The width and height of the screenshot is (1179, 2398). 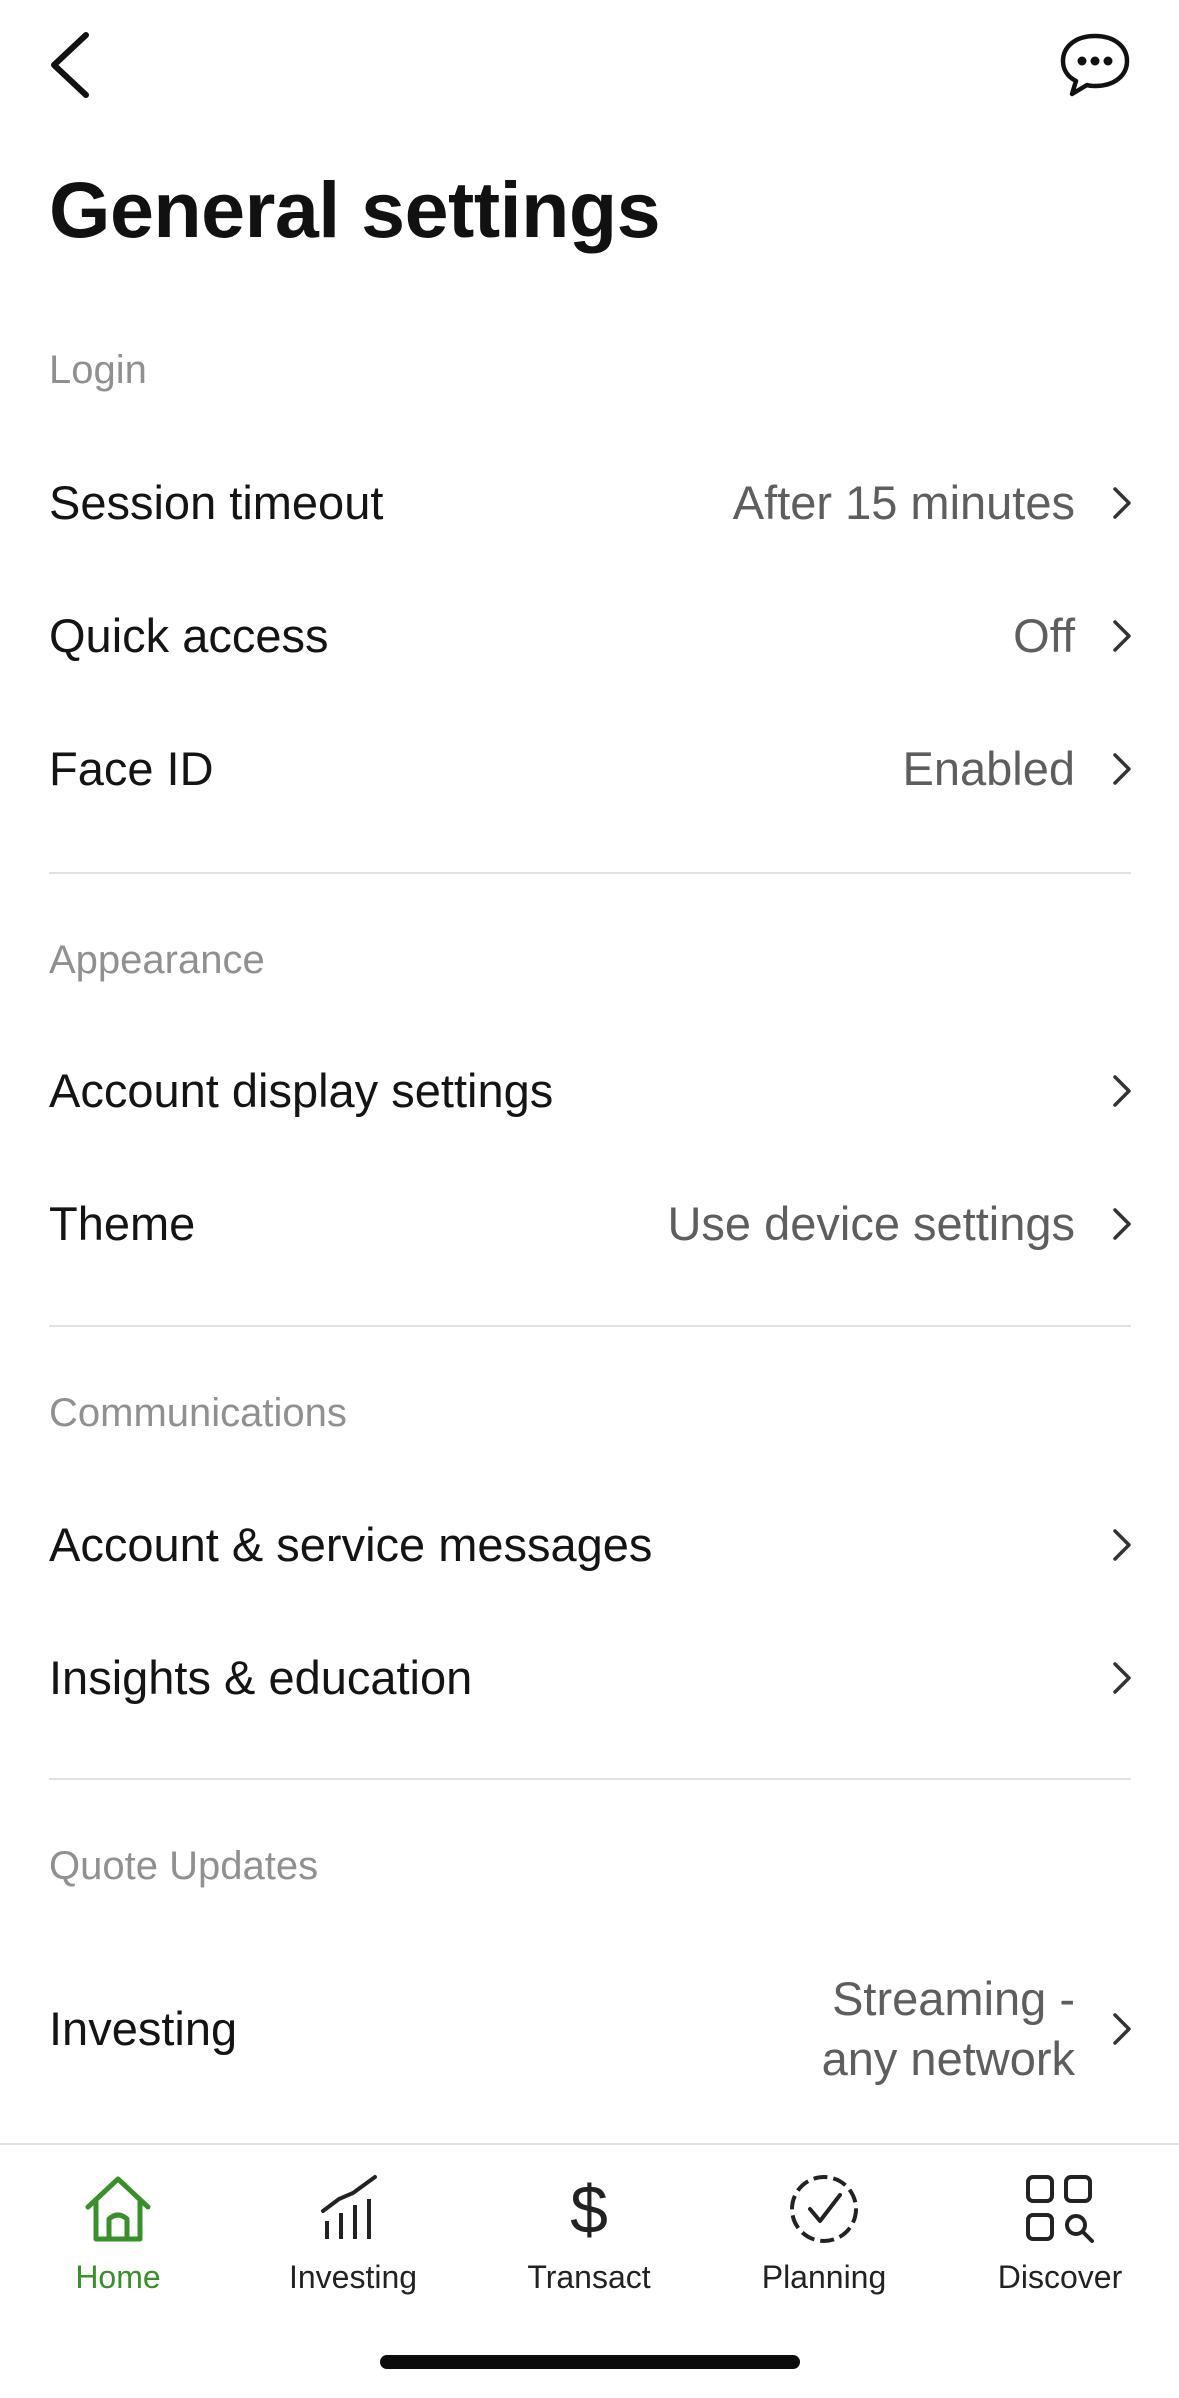 What do you see at coordinates (589, 2277) in the screenshot?
I see `tab-label: Transact` at bounding box center [589, 2277].